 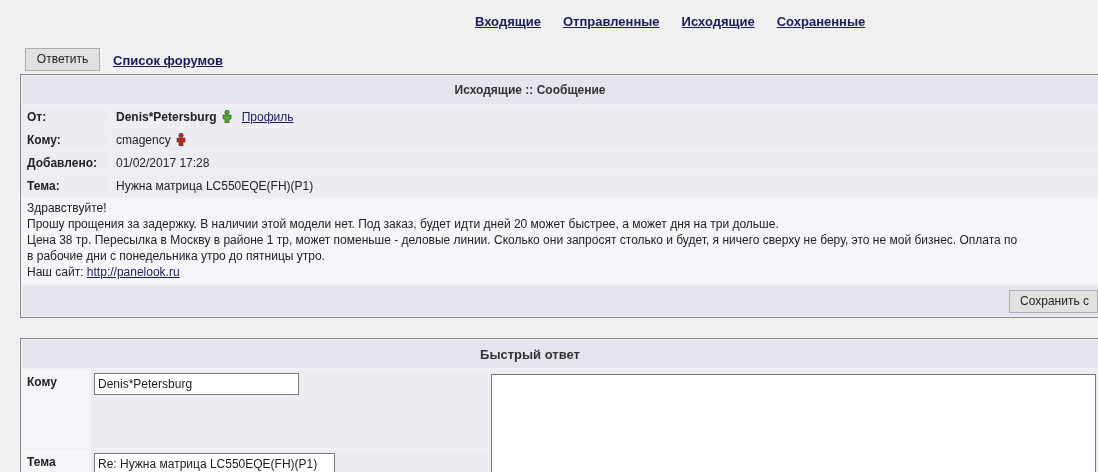 What do you see at coordinates (55, 409) in the screenshot?
I see `field-label: Кому` at bounding box center [55, 409].